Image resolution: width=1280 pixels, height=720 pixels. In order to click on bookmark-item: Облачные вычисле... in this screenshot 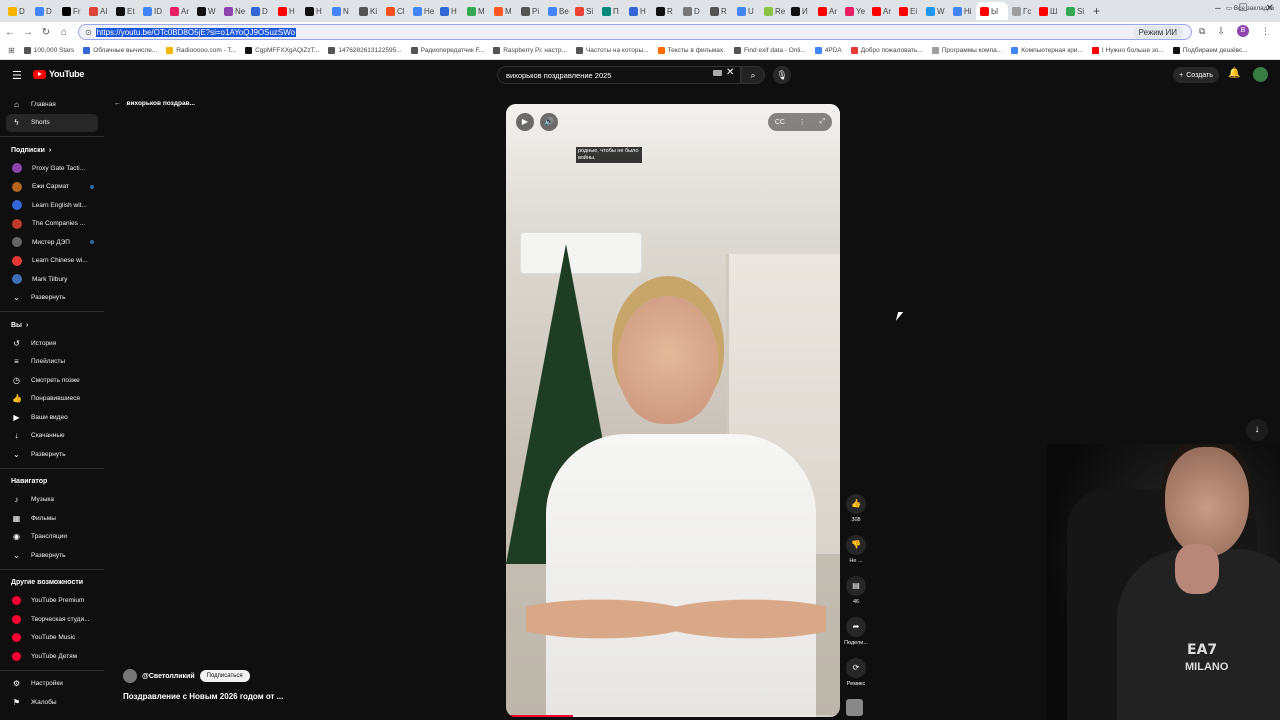, I will do `click(120, 50)`.